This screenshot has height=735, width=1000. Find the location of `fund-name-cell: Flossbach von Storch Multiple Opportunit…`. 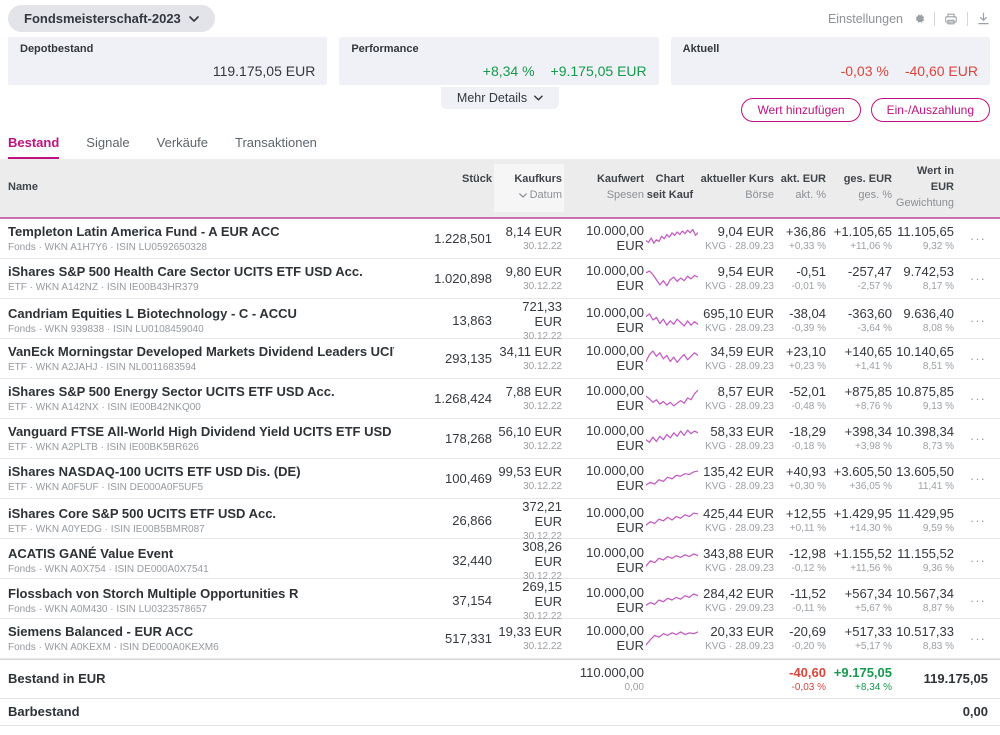

fund-name-cell: Flossbach von Storch Multiple Opportunit… is located at coordinates (197, 600).